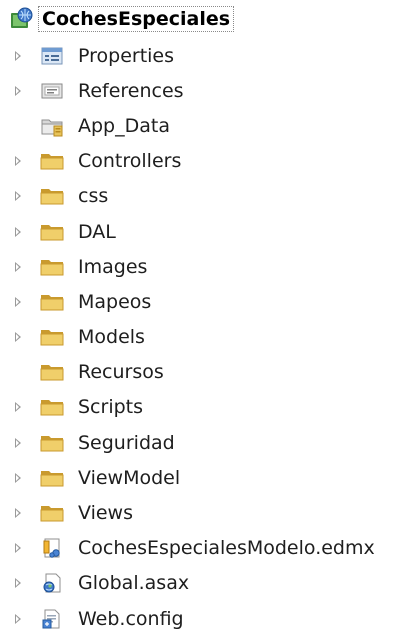 The image size is (412, 640). What do you see at coordinates (134, 583) in the screenshot?
I see `tree-item-label: Global.asax` at bounding box center [134, 583].